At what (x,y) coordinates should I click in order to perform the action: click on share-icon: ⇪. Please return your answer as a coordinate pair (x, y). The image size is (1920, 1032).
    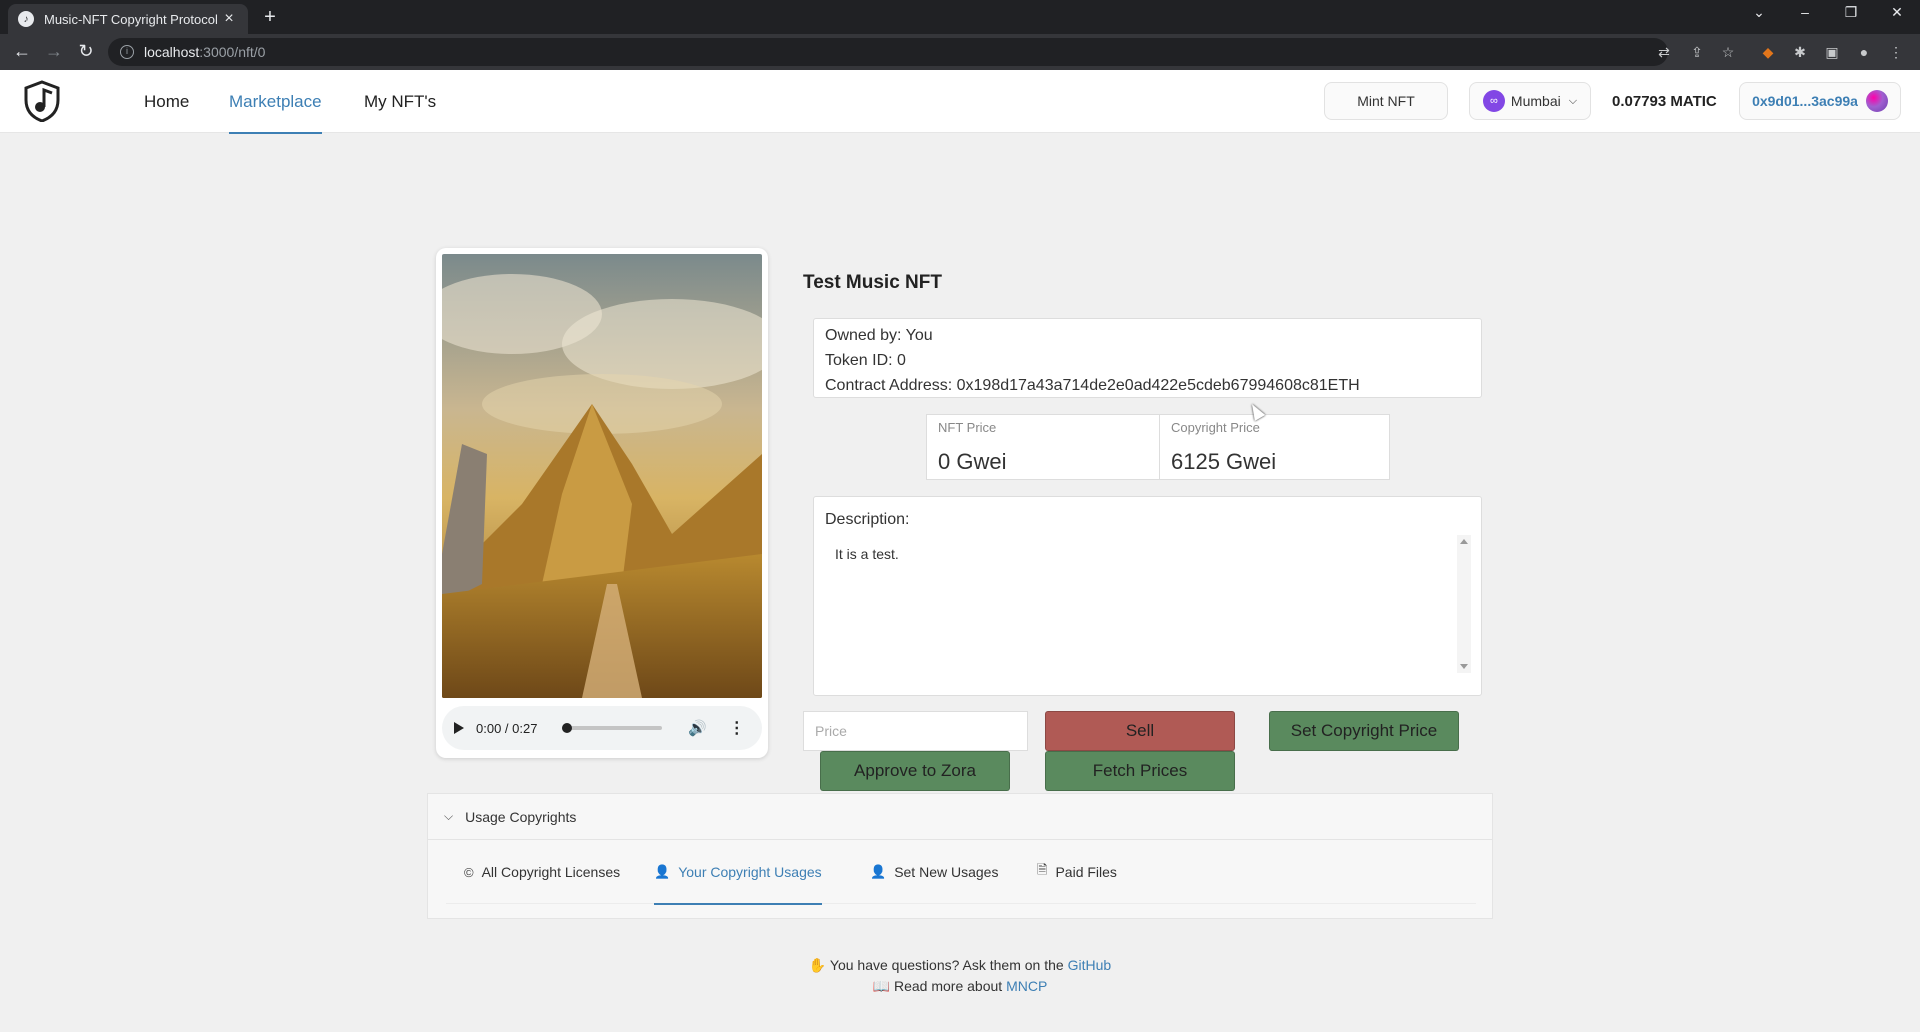
    Looking at the image, I should click on (1697, 52).